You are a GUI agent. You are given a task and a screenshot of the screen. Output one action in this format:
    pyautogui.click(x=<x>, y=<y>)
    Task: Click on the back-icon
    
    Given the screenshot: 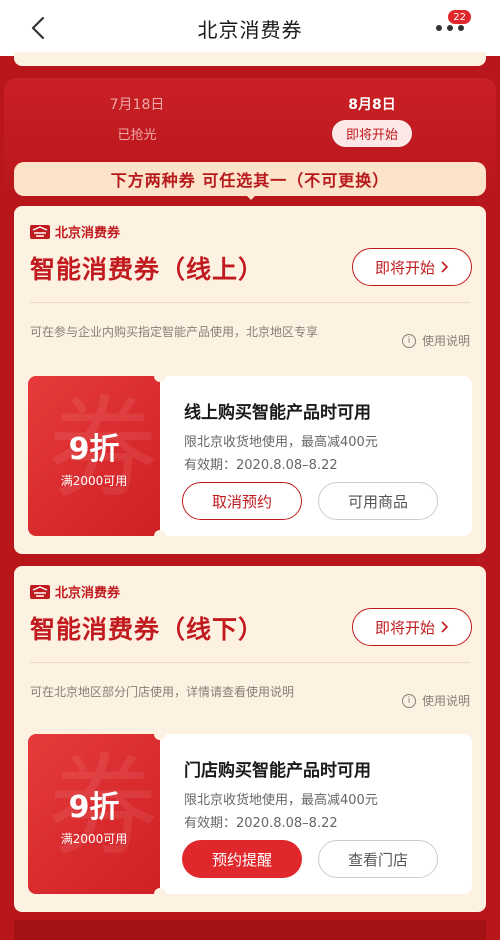 What is the action you would take?
    pyautogui.click(x=38, y=28)
    